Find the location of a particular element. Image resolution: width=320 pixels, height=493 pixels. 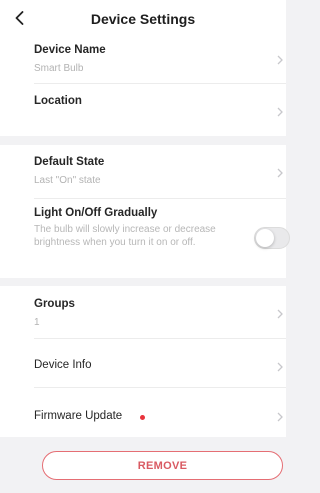

groups-value: 1 is located at coordinates (37, 322).